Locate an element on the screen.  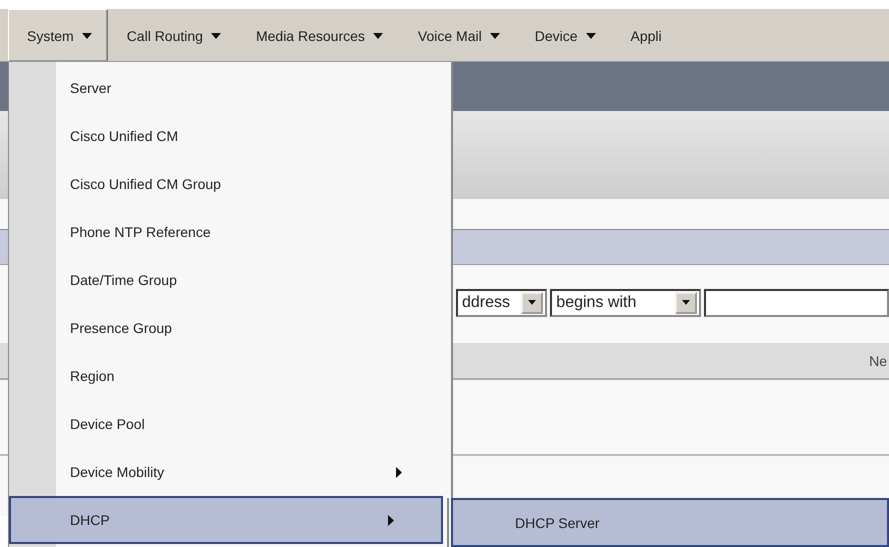
menu-bar-item: Device is located at coordinates (564, 35).